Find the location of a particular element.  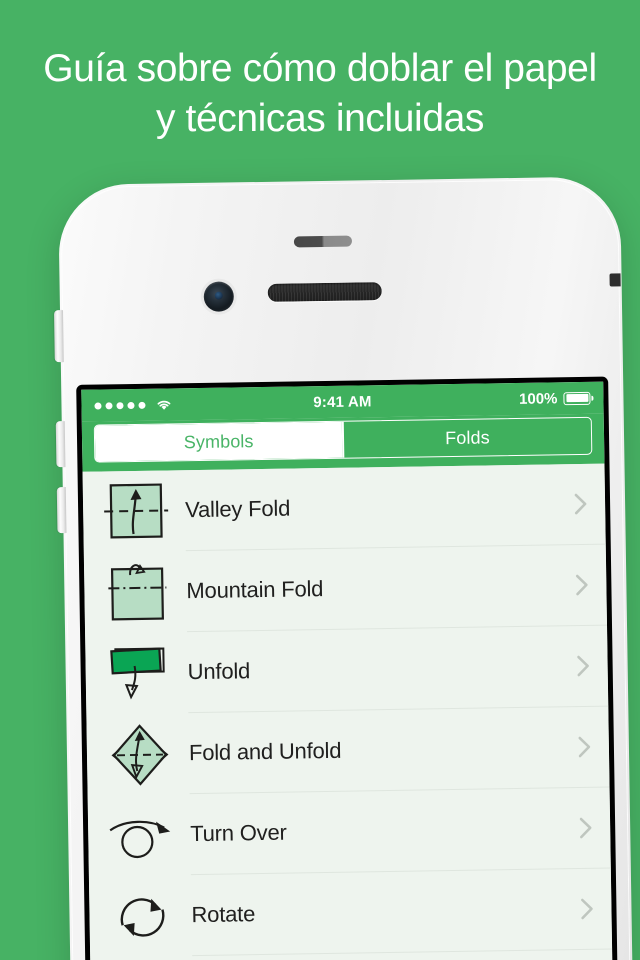

row-content: Turn Over is located at coordinates (400, 831).